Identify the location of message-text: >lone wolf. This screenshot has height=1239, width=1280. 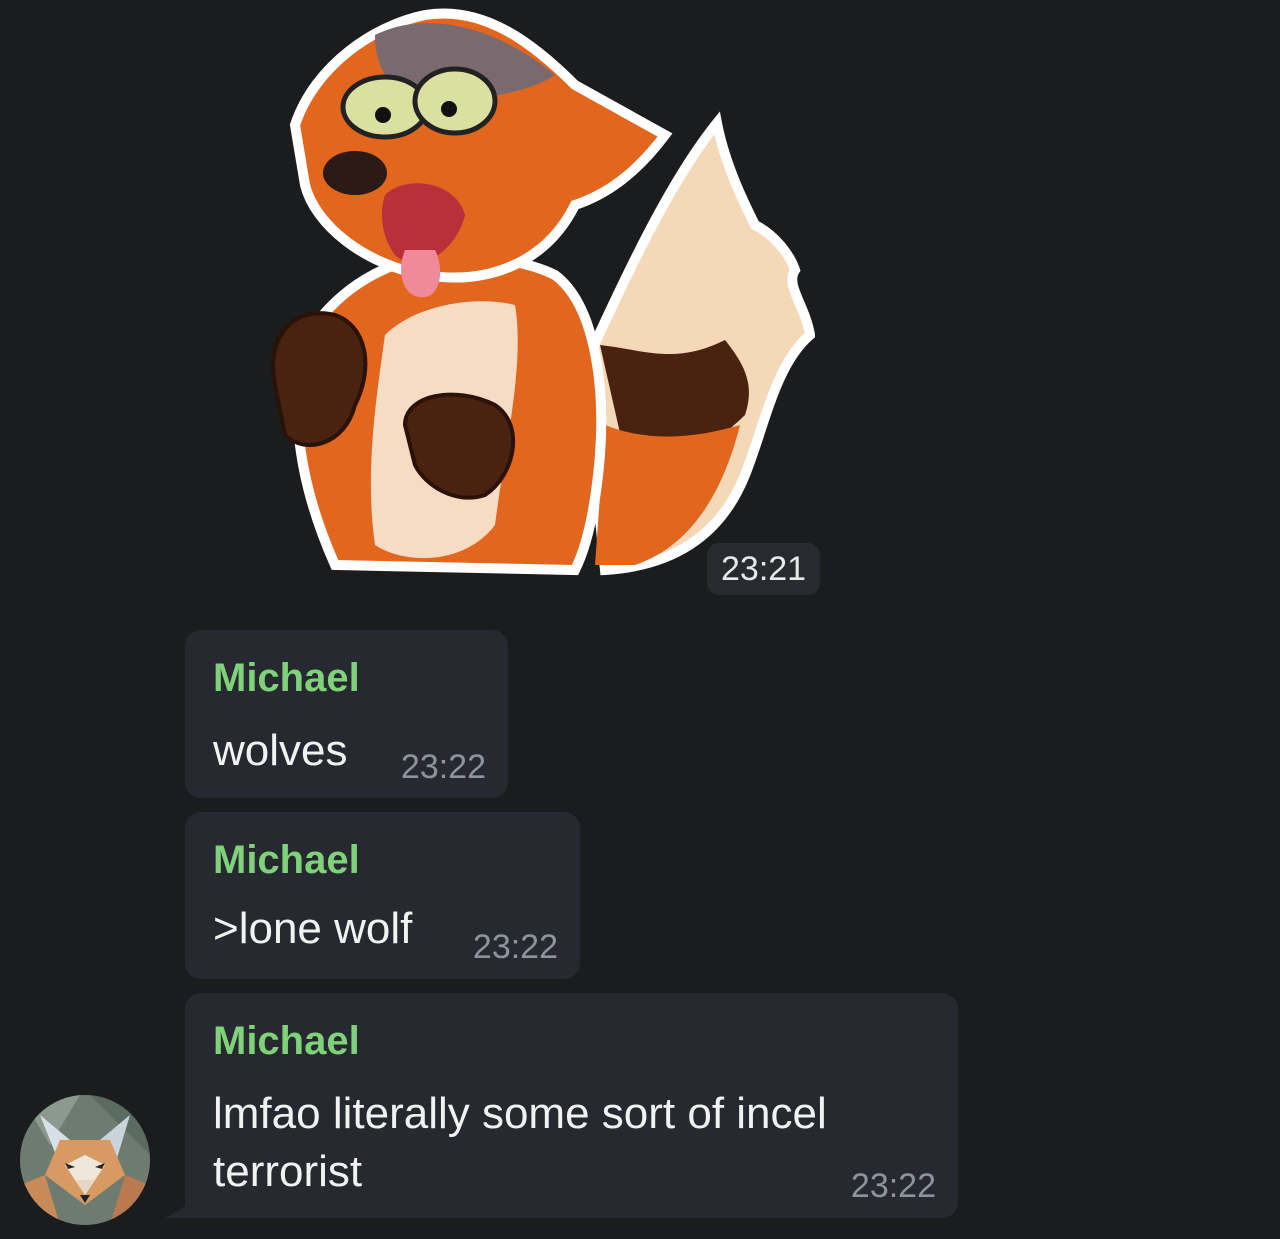
(313, 928).